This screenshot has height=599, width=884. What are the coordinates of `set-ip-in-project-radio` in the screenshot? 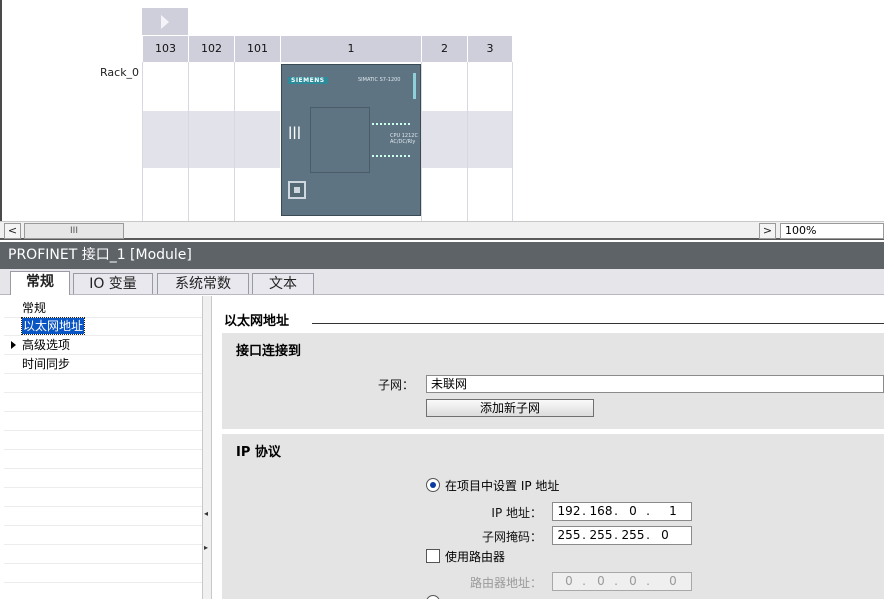 It's located at (433, 485).